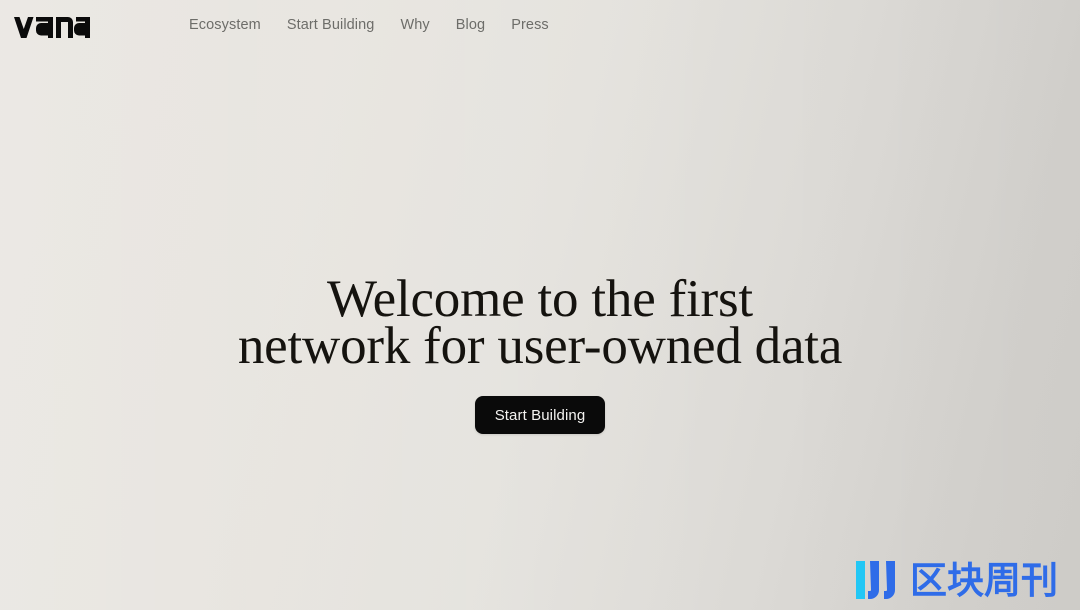 Image resolution: width=1080 pixels, height=610 pixels. What do you see at coordinates (540, 299) in the screenshot?
I see `headline-line-1: Welcome to the first` at bounding box center [540, 299].